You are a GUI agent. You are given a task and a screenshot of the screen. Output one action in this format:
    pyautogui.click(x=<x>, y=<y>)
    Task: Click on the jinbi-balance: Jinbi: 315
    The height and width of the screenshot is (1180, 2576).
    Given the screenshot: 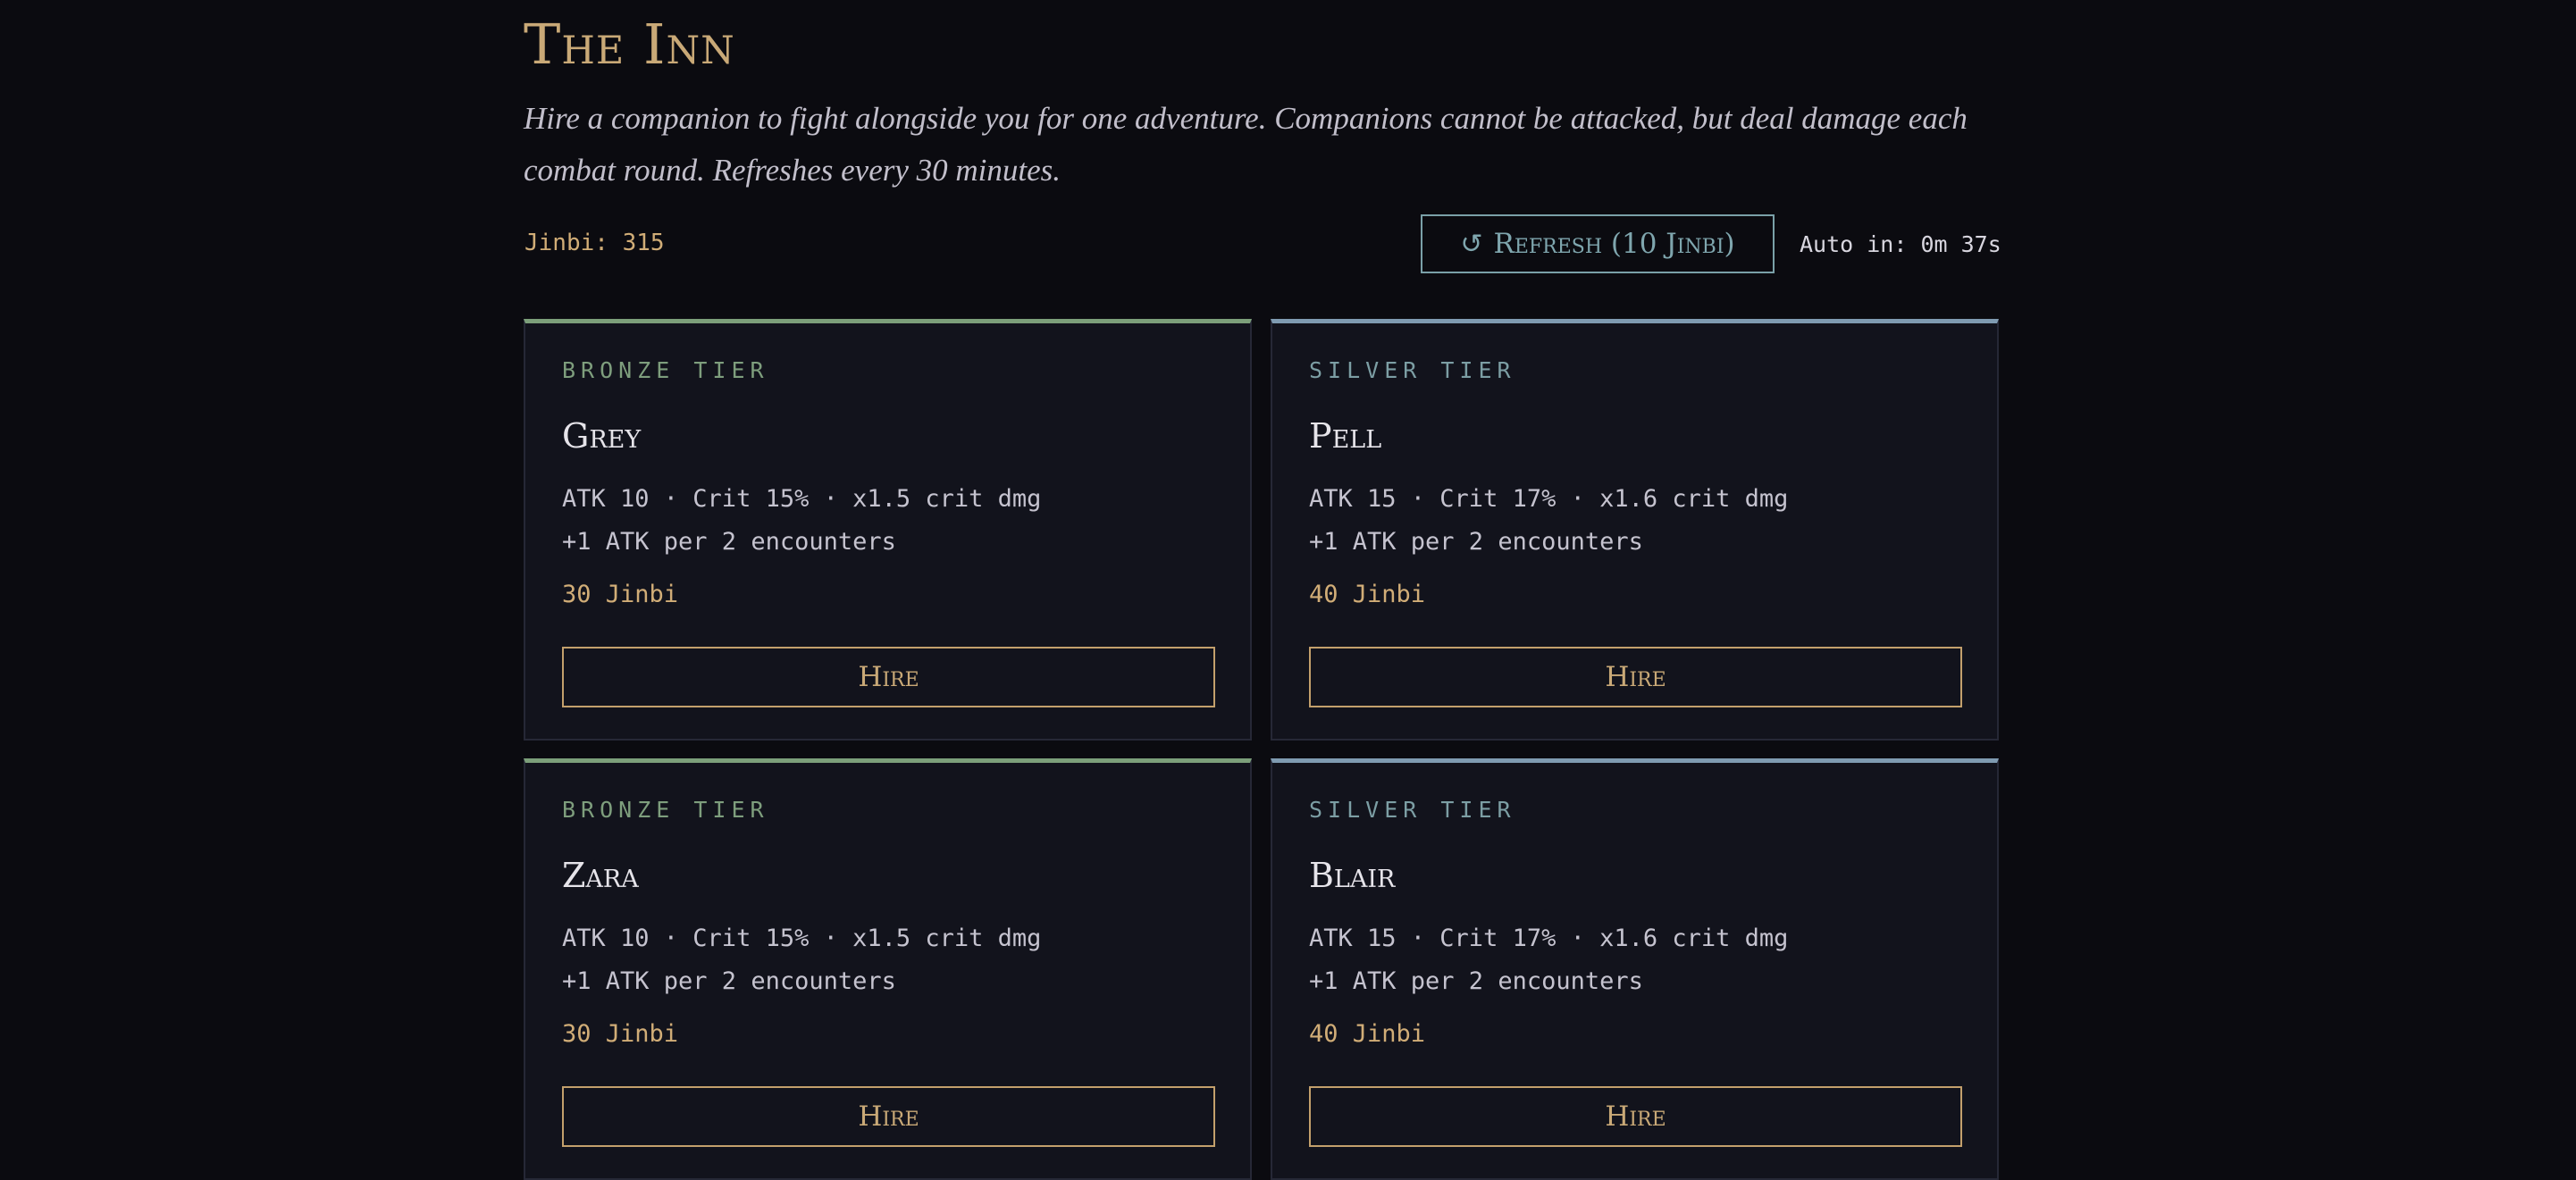 What is the action you would take?
    pyautogui.click(x=594, y=243)
    